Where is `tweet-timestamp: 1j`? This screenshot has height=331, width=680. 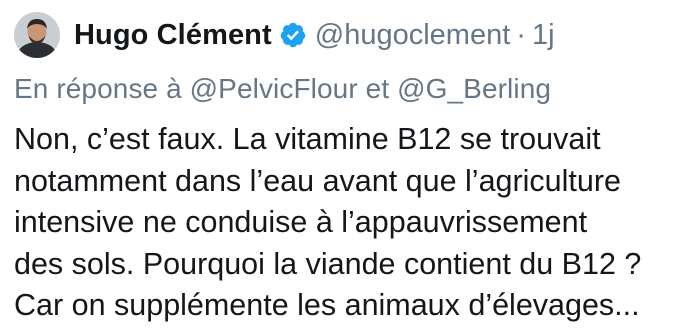 tweet-timestamp: 1j is located at coordinates (543, 35).